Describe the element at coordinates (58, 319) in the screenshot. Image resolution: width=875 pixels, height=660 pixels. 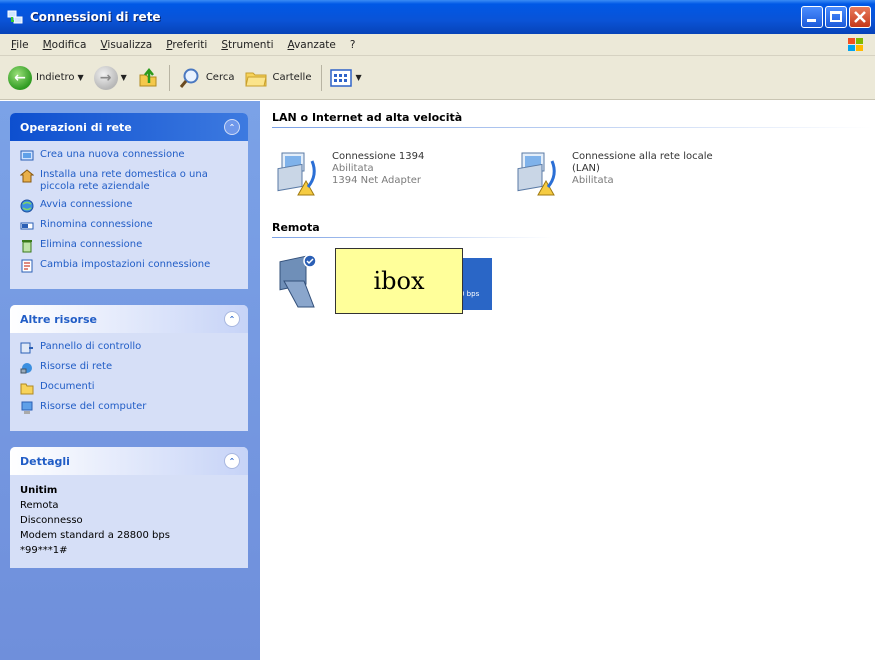
I see `other-places-title: Altre risorse` at that location.